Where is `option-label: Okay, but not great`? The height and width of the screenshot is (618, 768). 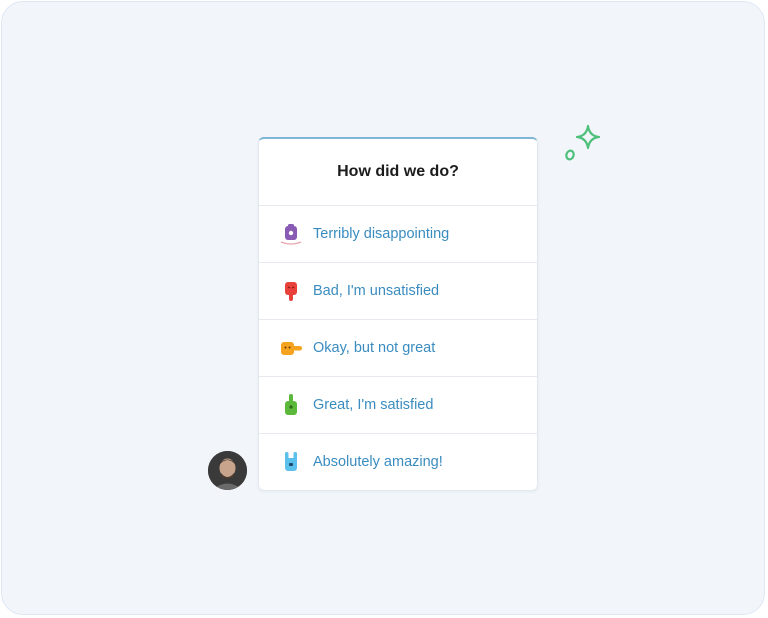 option-label: Okay, but not great is located at coordinates (374, 348).